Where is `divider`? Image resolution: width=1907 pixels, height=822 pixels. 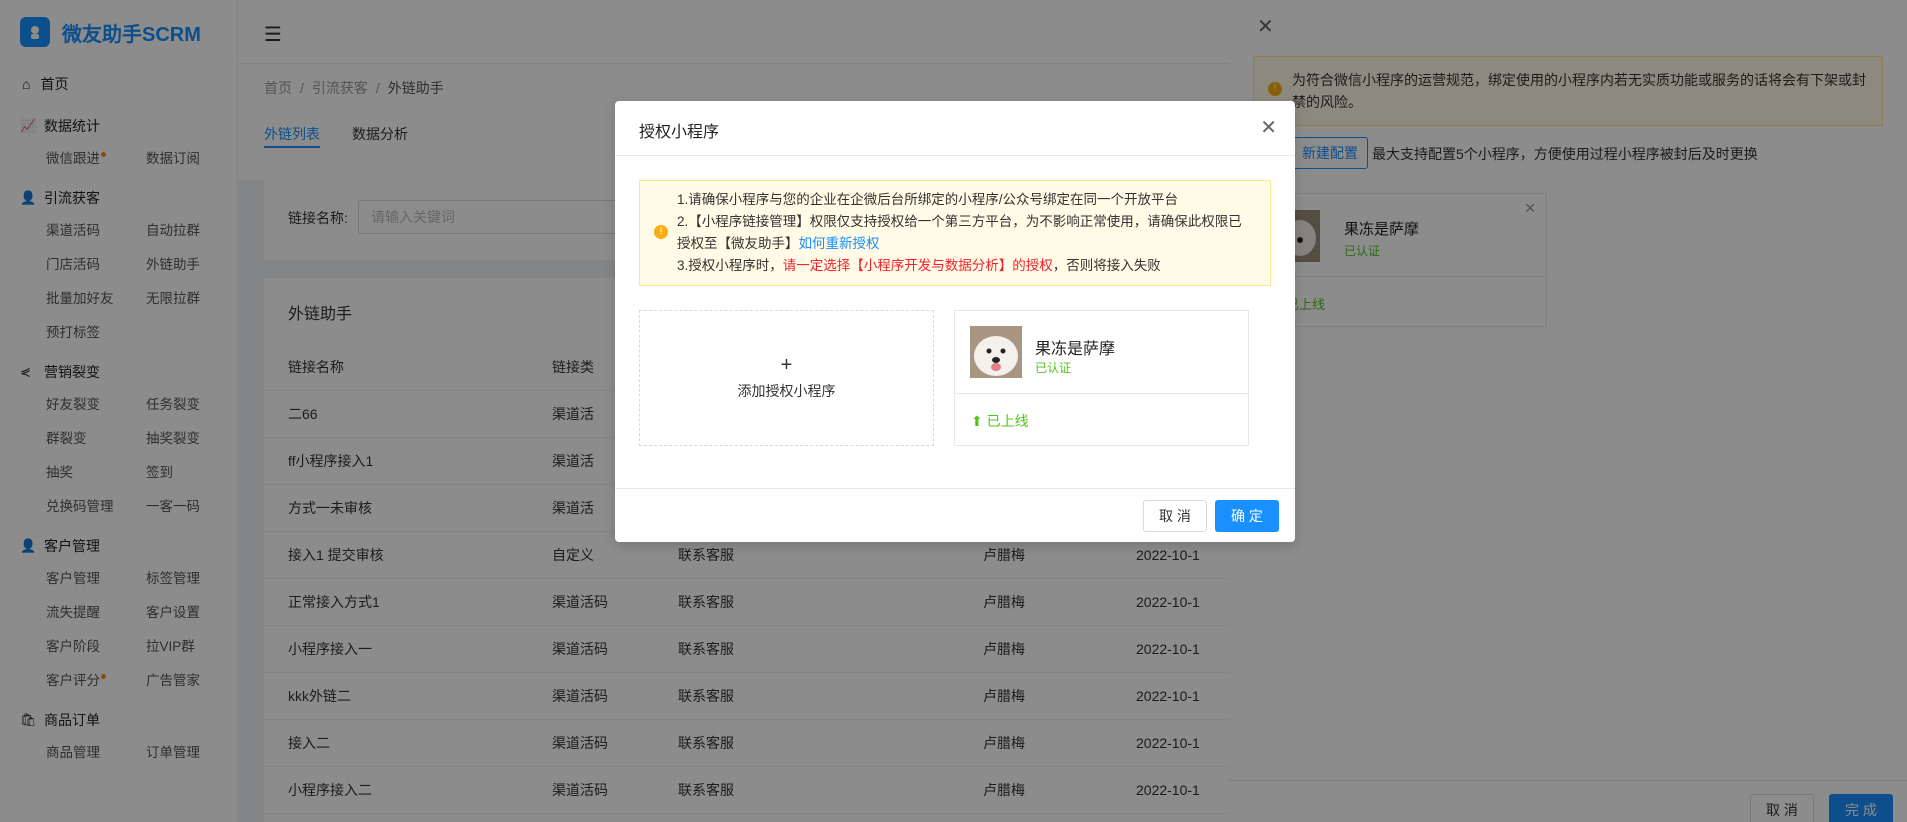
divider is located at coordinates (1101, 393).